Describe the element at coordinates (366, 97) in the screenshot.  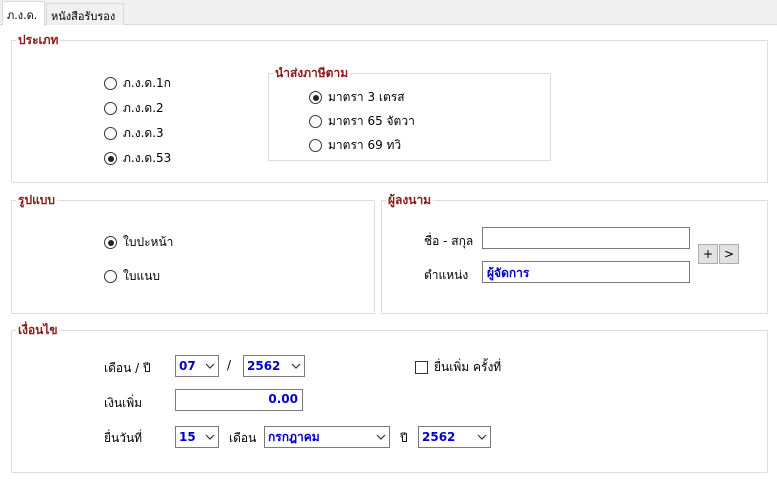
I see `radio-label: มาตรา 3 เตรส` at that location.